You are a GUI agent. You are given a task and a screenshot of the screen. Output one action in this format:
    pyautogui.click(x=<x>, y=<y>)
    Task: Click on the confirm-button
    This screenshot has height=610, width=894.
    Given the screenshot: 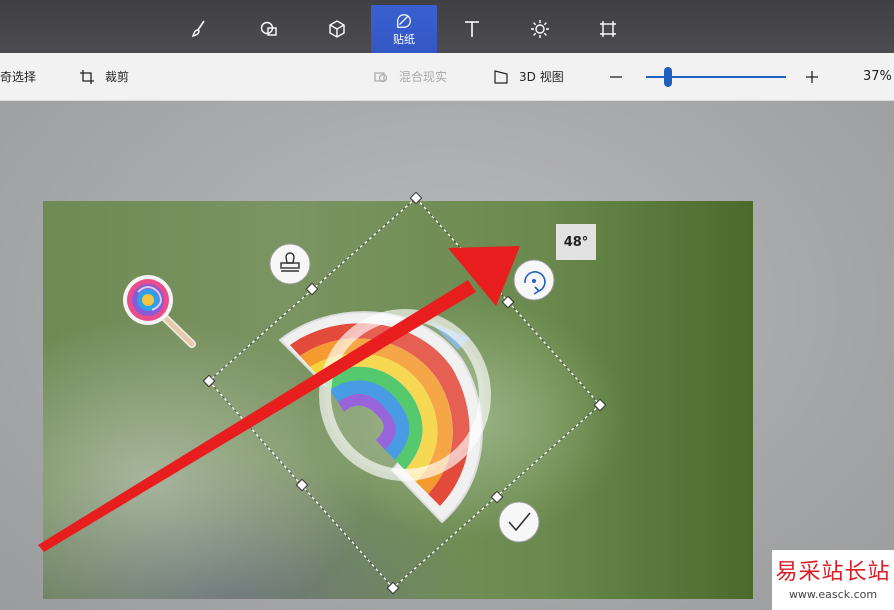 What is the action you would take?
    pyautogui.click(x=519, y=522)
    